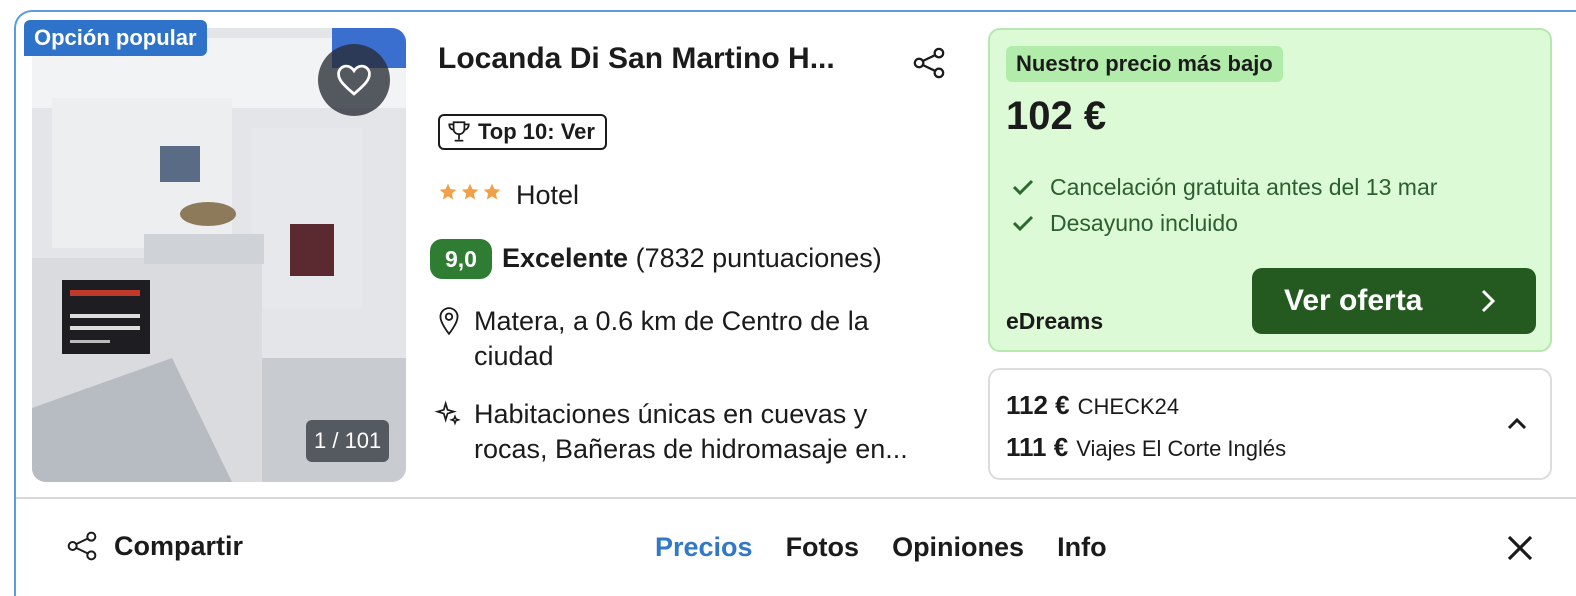  What do you see at coordinates (565, 258) in the screenshot?
I see `rating-word: Excelente` at bounding box center [565, 258].